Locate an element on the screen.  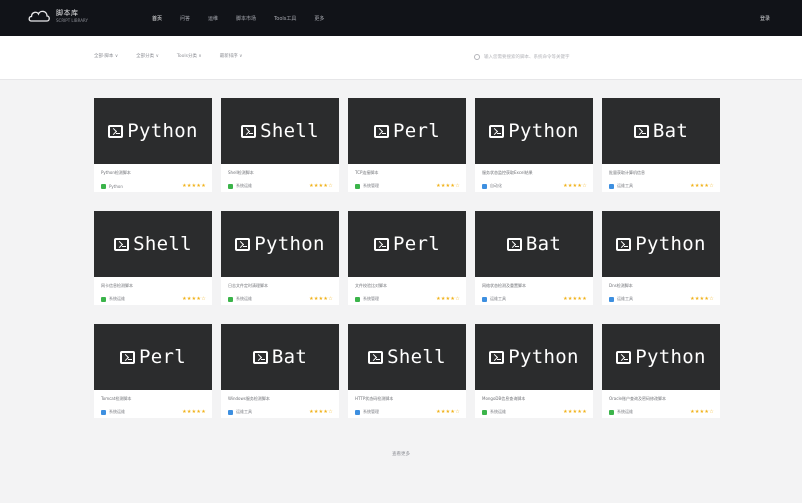
card-title: 服务状态监控获取Excel结果 is located at coordinates (534, 173).